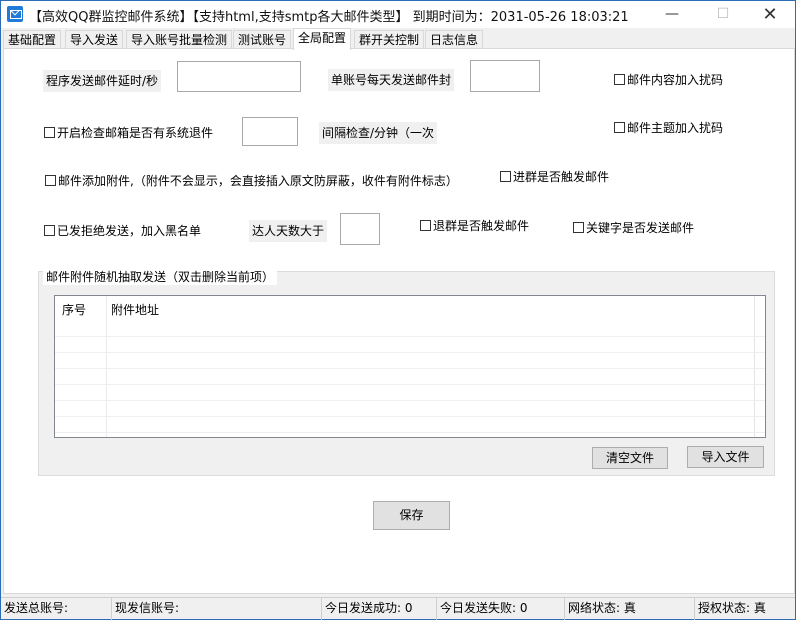 The width and height of the screenshot is (796, 620). I want to click on leave-trigger-label: 退群是否触发邮件, so click(481, 226).